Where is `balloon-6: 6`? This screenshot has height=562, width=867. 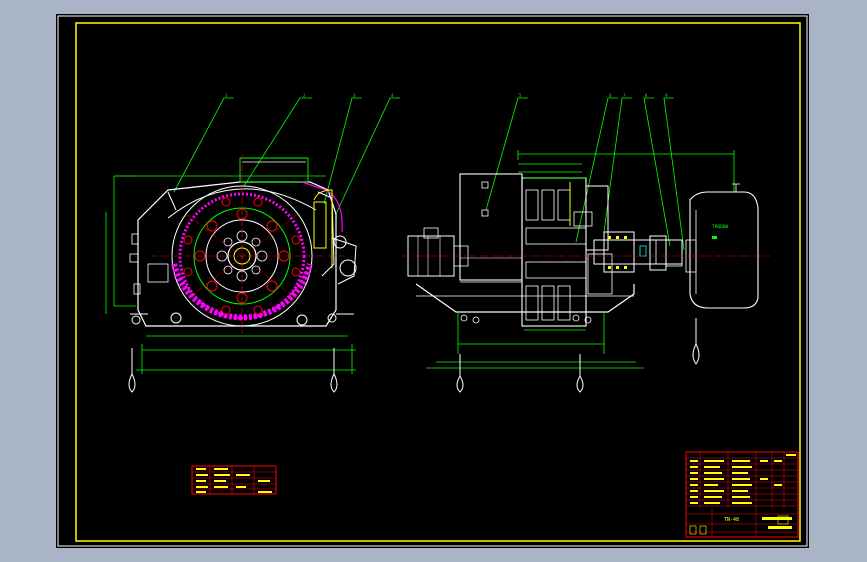 balloon-6: 6 is located at coordinates (610, 95).